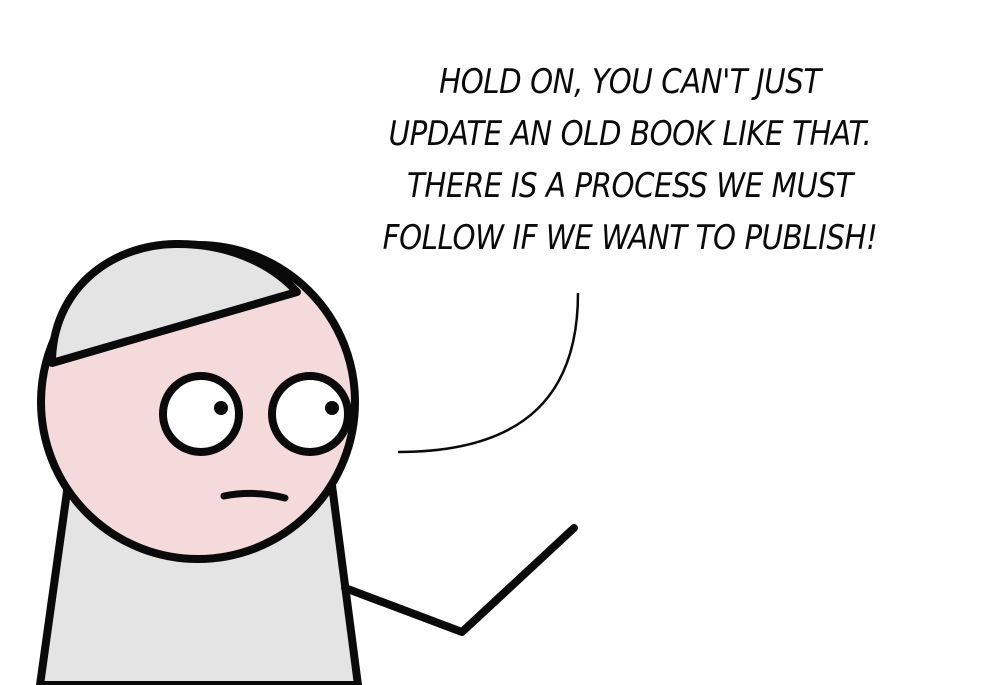  I want to click on left-pupil, so click(221, 408).